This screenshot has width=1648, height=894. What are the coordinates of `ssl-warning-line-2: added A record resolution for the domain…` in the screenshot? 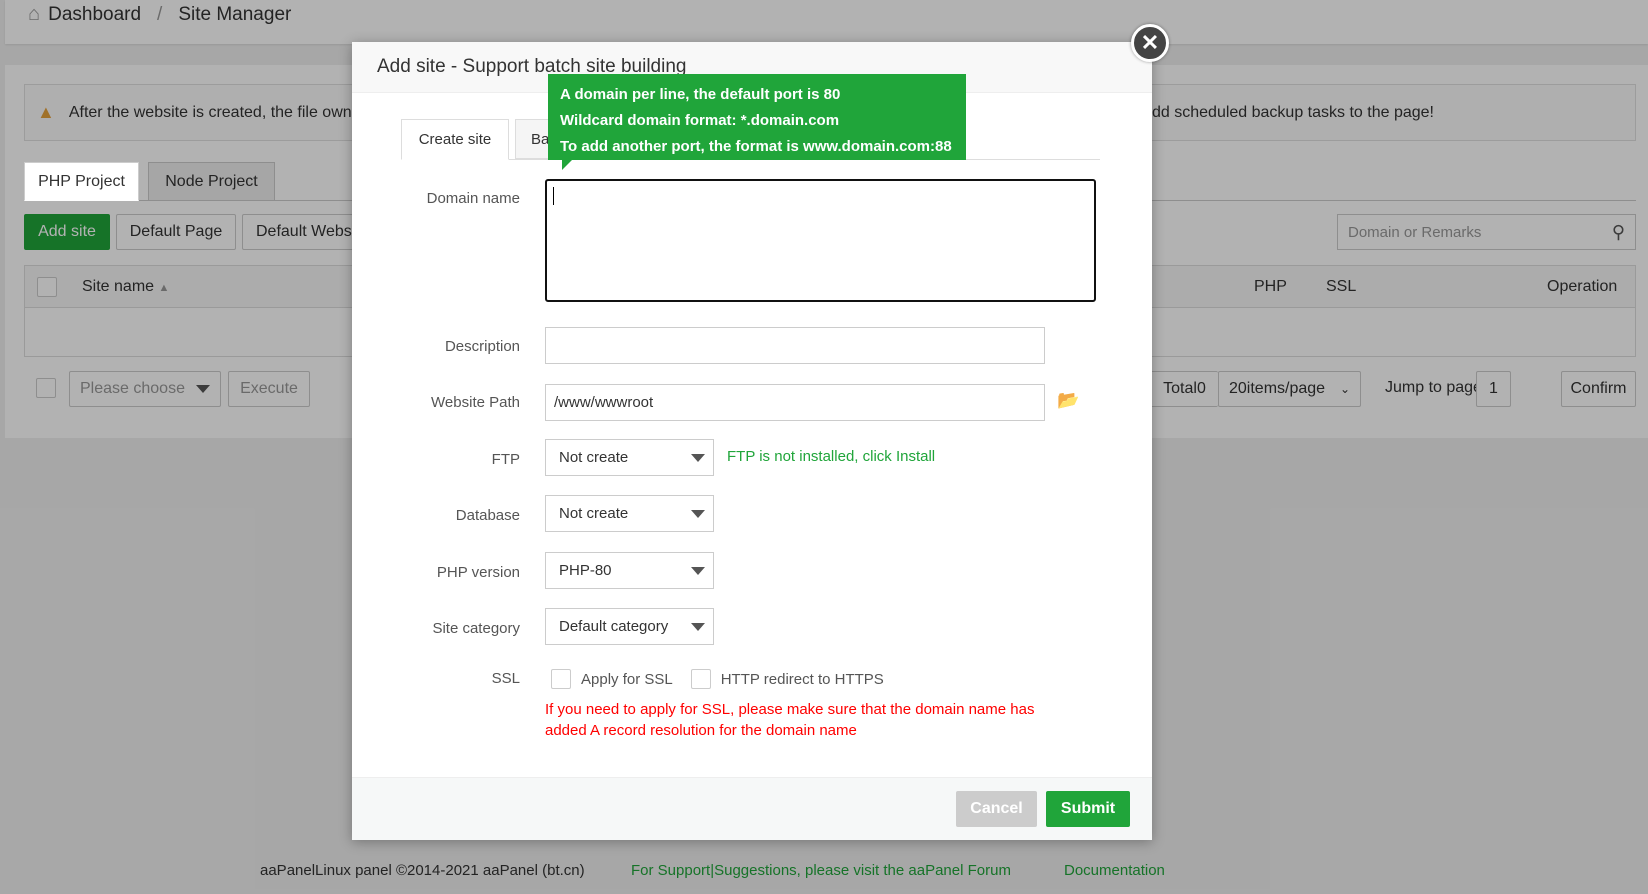 It's located at (701, 730).